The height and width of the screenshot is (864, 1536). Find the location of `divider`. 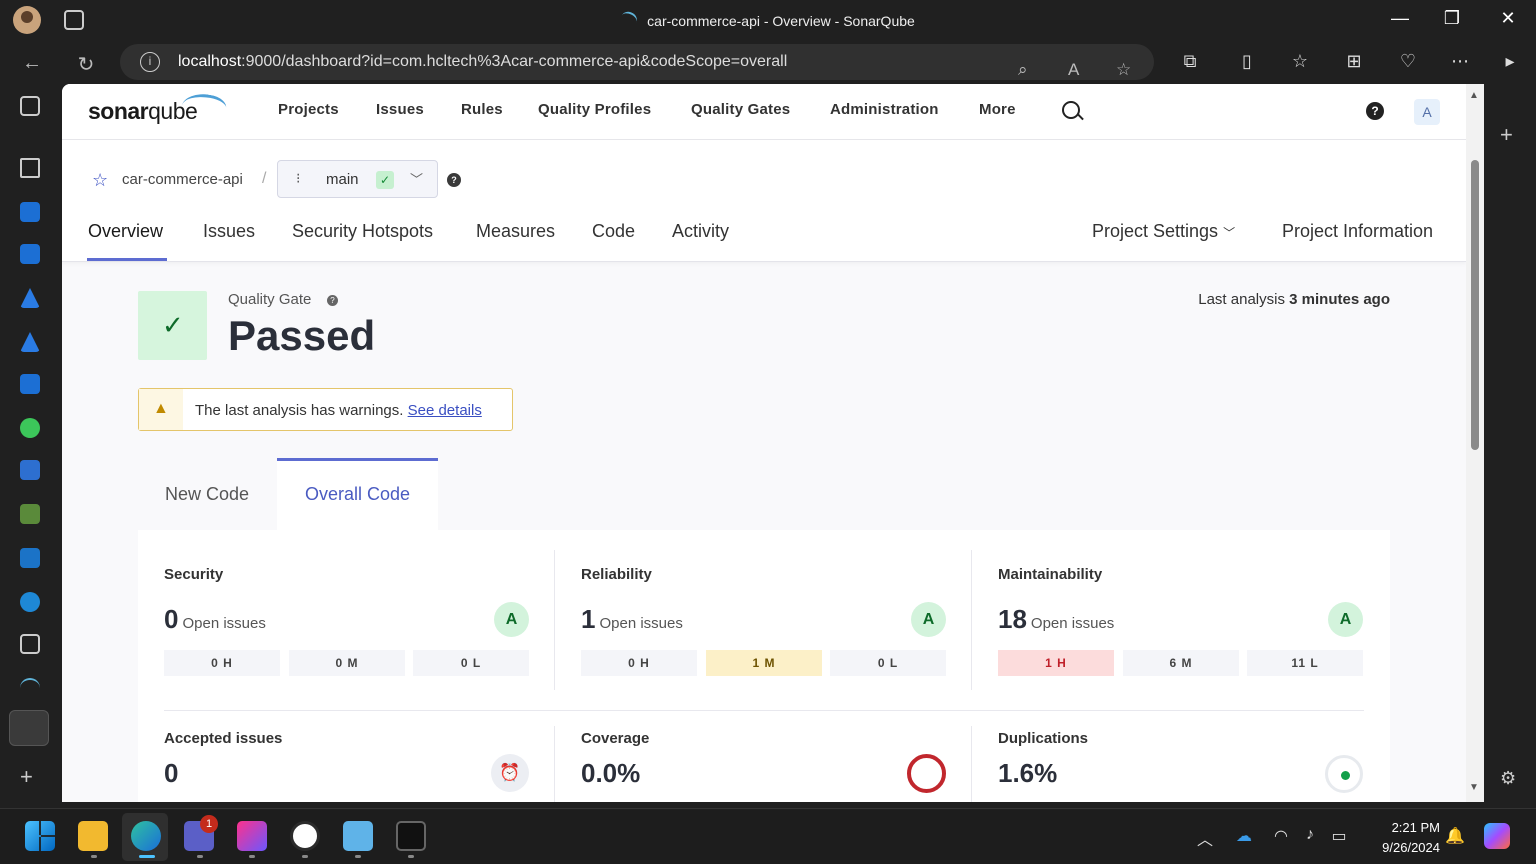

divider is located at coordinates (554, 620).